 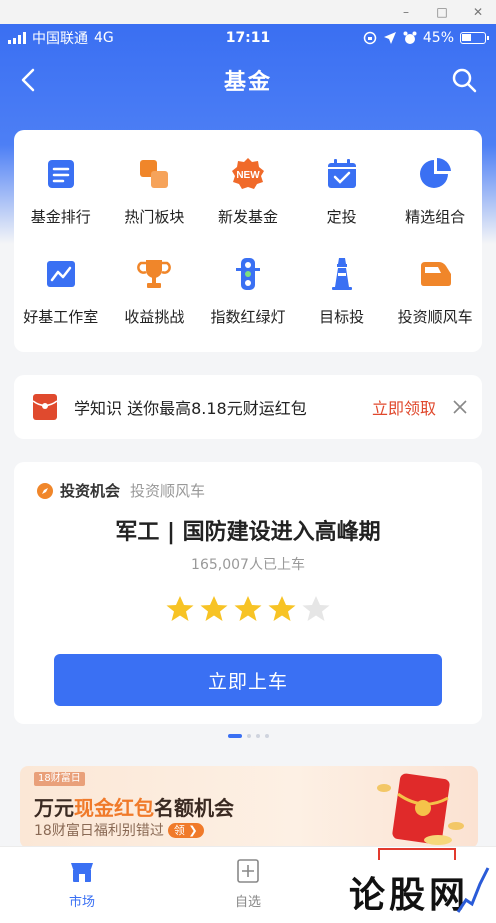 I want to click on trend-chart-icon, so click(x=60, y=274).